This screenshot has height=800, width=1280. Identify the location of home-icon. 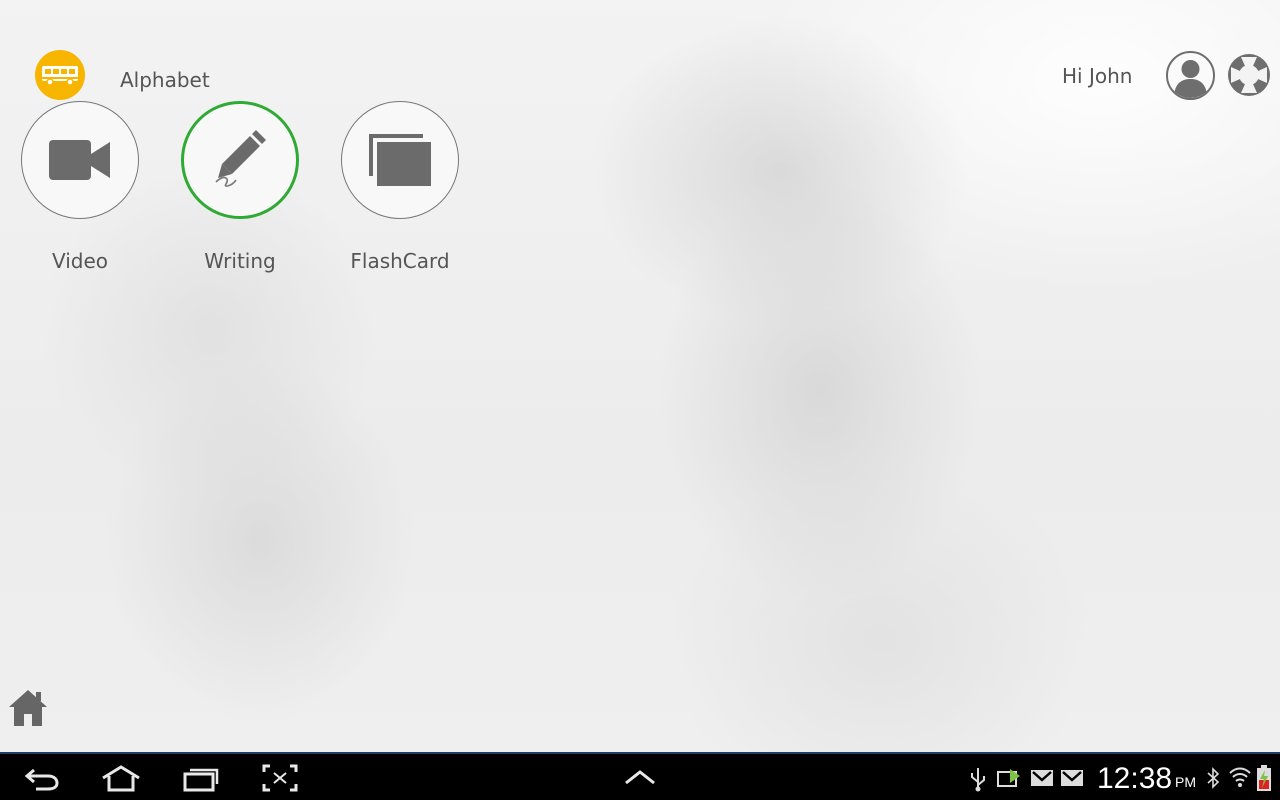
(28, 708).